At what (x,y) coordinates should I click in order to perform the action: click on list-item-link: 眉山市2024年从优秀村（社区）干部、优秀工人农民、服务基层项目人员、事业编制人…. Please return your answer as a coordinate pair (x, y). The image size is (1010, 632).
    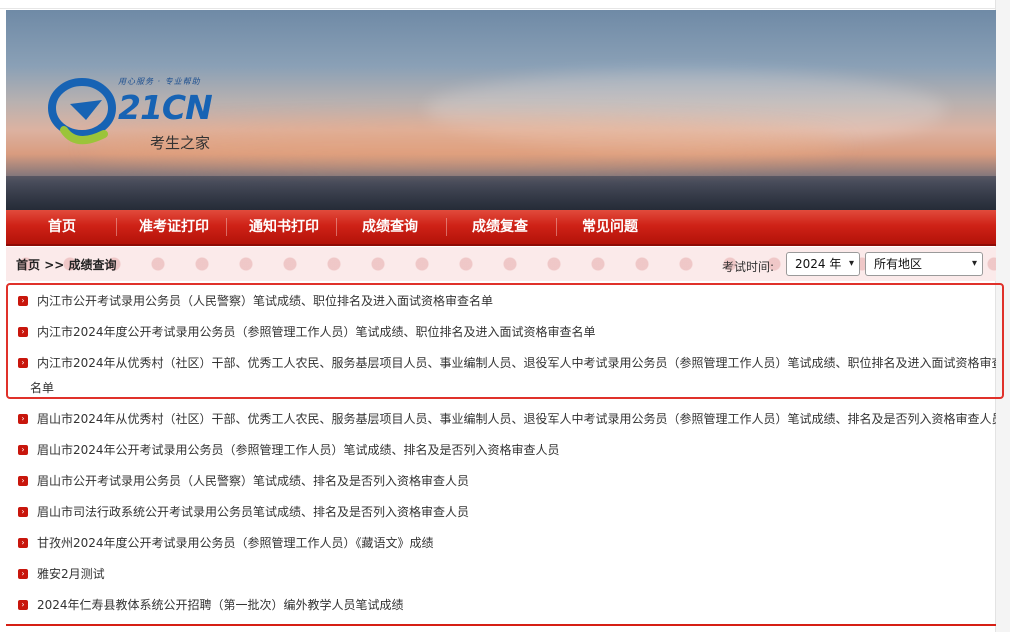
    Looking at the image, I should click on (516, 419).